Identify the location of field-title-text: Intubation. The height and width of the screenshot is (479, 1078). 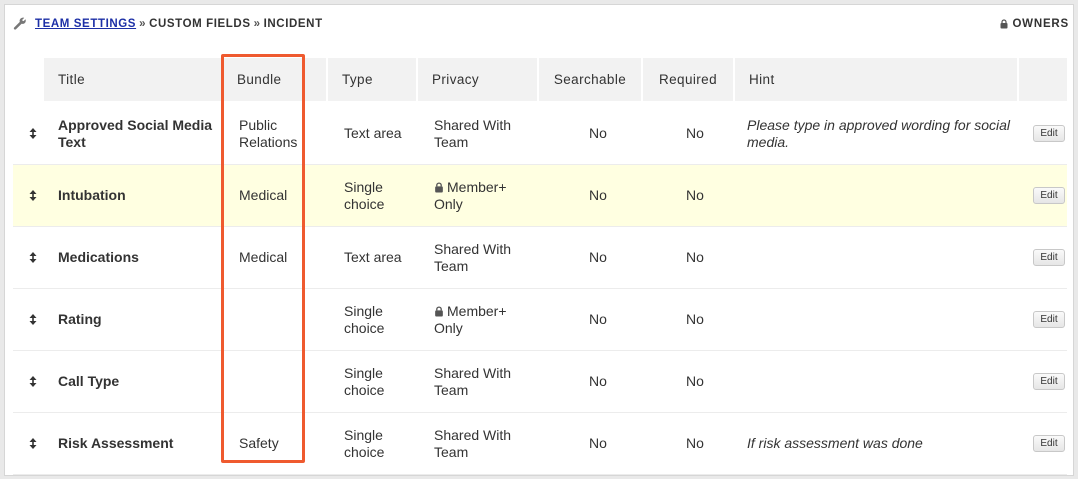
(92, 195).